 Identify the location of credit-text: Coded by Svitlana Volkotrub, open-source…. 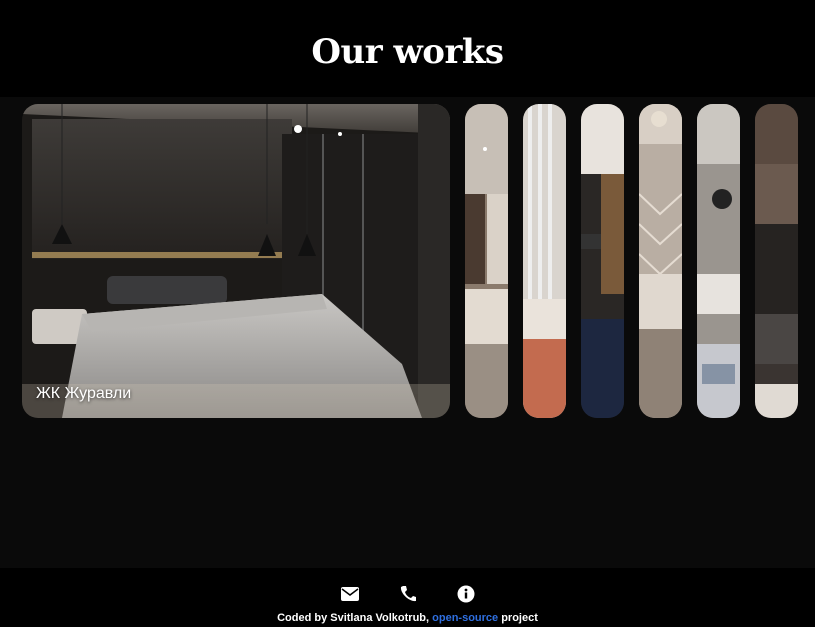
(407, 618).